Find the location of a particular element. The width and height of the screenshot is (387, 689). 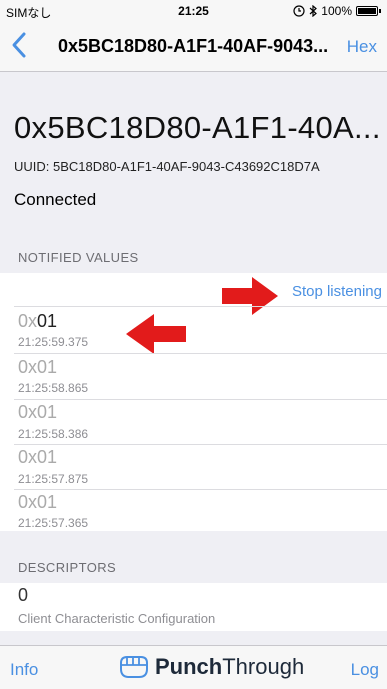

bluetooth-icon is located at coordinates (313, 11).